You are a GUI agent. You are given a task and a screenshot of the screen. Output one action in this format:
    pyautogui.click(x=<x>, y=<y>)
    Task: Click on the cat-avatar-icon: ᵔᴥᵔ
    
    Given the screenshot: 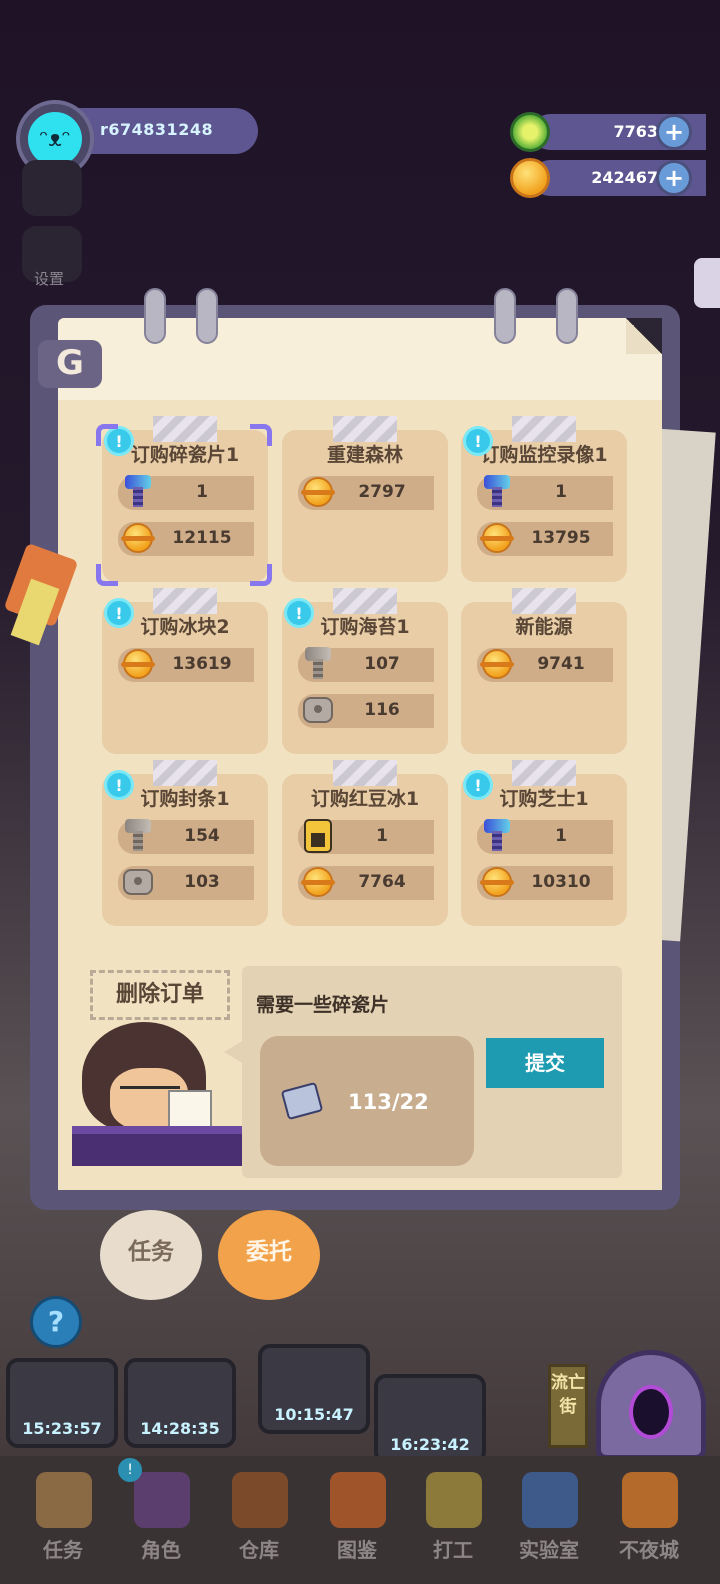 What is the action you would take?
    pyautogui.click(x=55, y=139)
    